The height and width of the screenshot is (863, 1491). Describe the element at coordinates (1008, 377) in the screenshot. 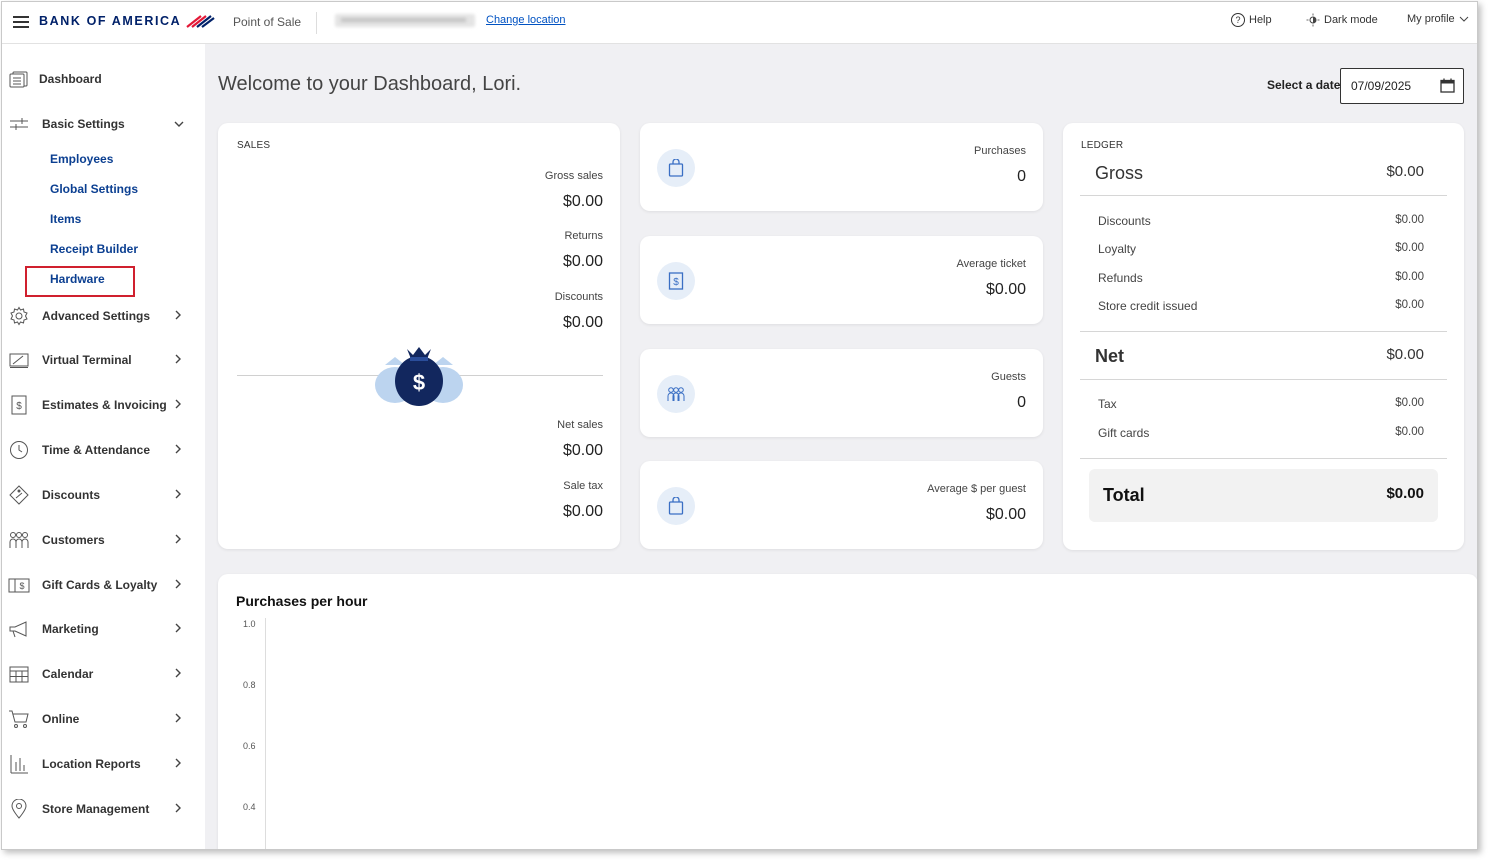

I see `metric-label: Guests` at that location.